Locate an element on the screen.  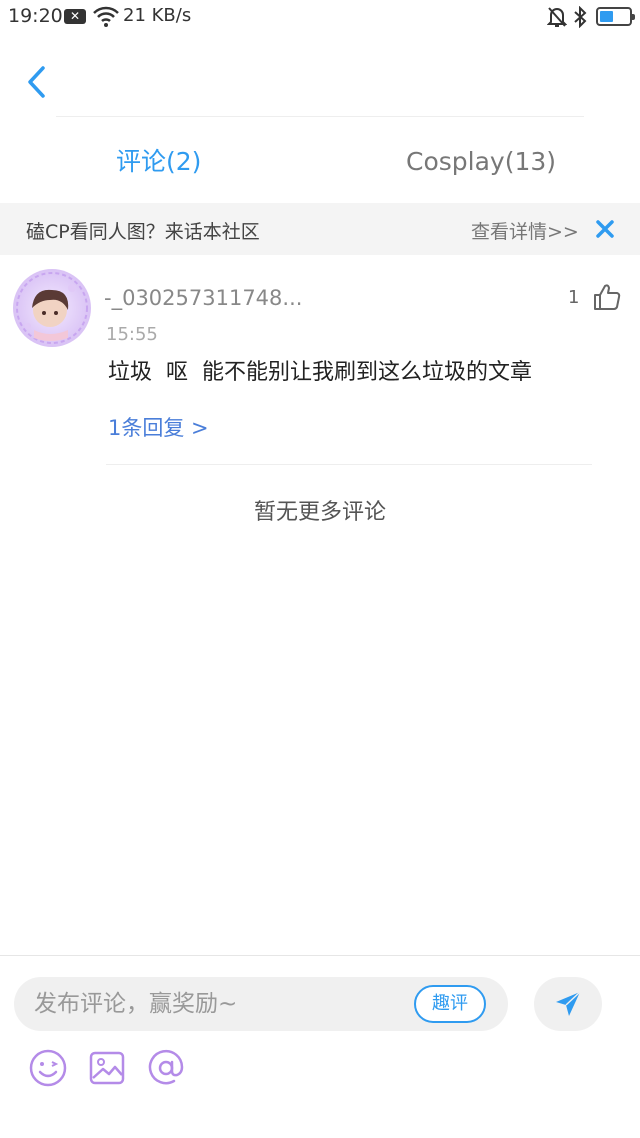
avatar is located at coordinates (52, 308).